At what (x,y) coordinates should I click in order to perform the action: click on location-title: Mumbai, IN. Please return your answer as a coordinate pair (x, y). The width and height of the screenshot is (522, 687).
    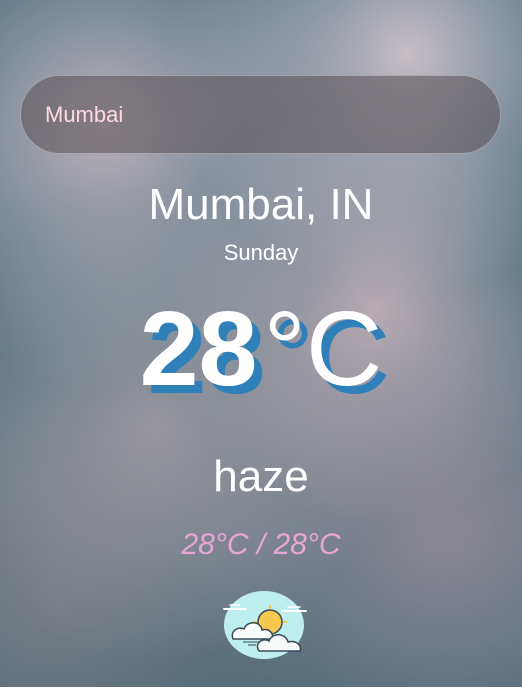
    Looking at the image, I should click on (261, 204).